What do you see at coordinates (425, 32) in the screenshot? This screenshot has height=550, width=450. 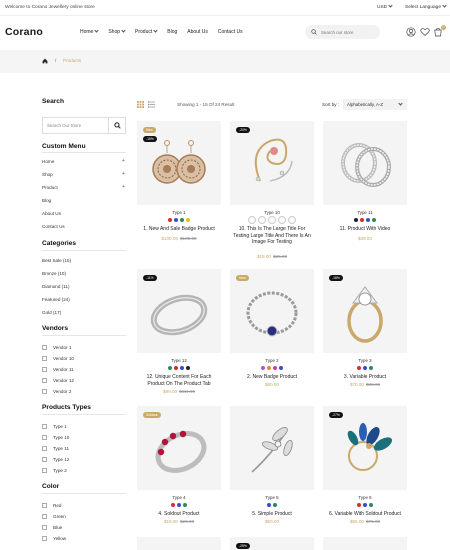 I see `heart-icon` at bounding box center [425, 32].